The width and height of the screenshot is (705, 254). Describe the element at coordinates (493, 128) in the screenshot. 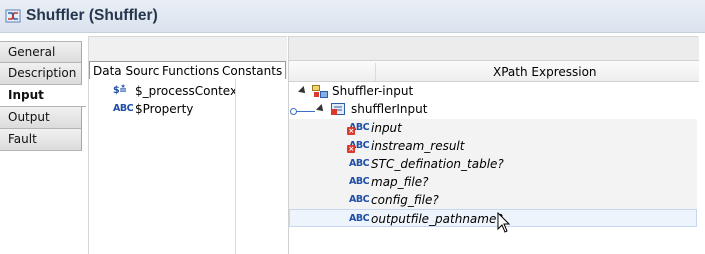

I see `tree-field-row: ABC × input` at that location.